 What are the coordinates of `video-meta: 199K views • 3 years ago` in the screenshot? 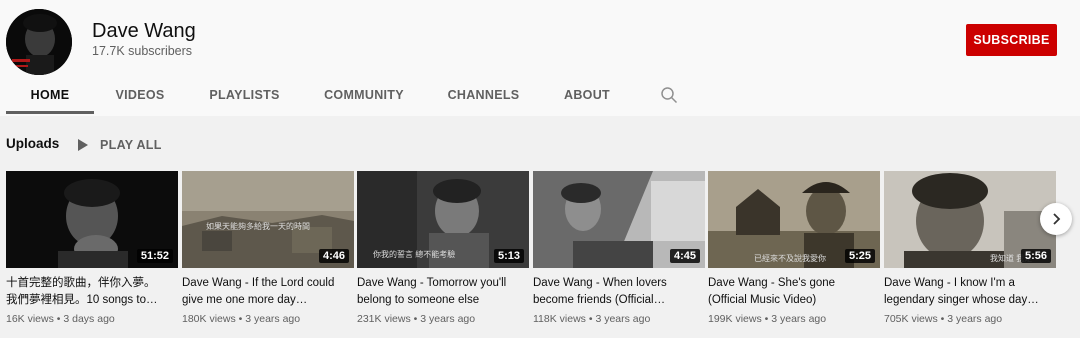 It's located at (794, 319).